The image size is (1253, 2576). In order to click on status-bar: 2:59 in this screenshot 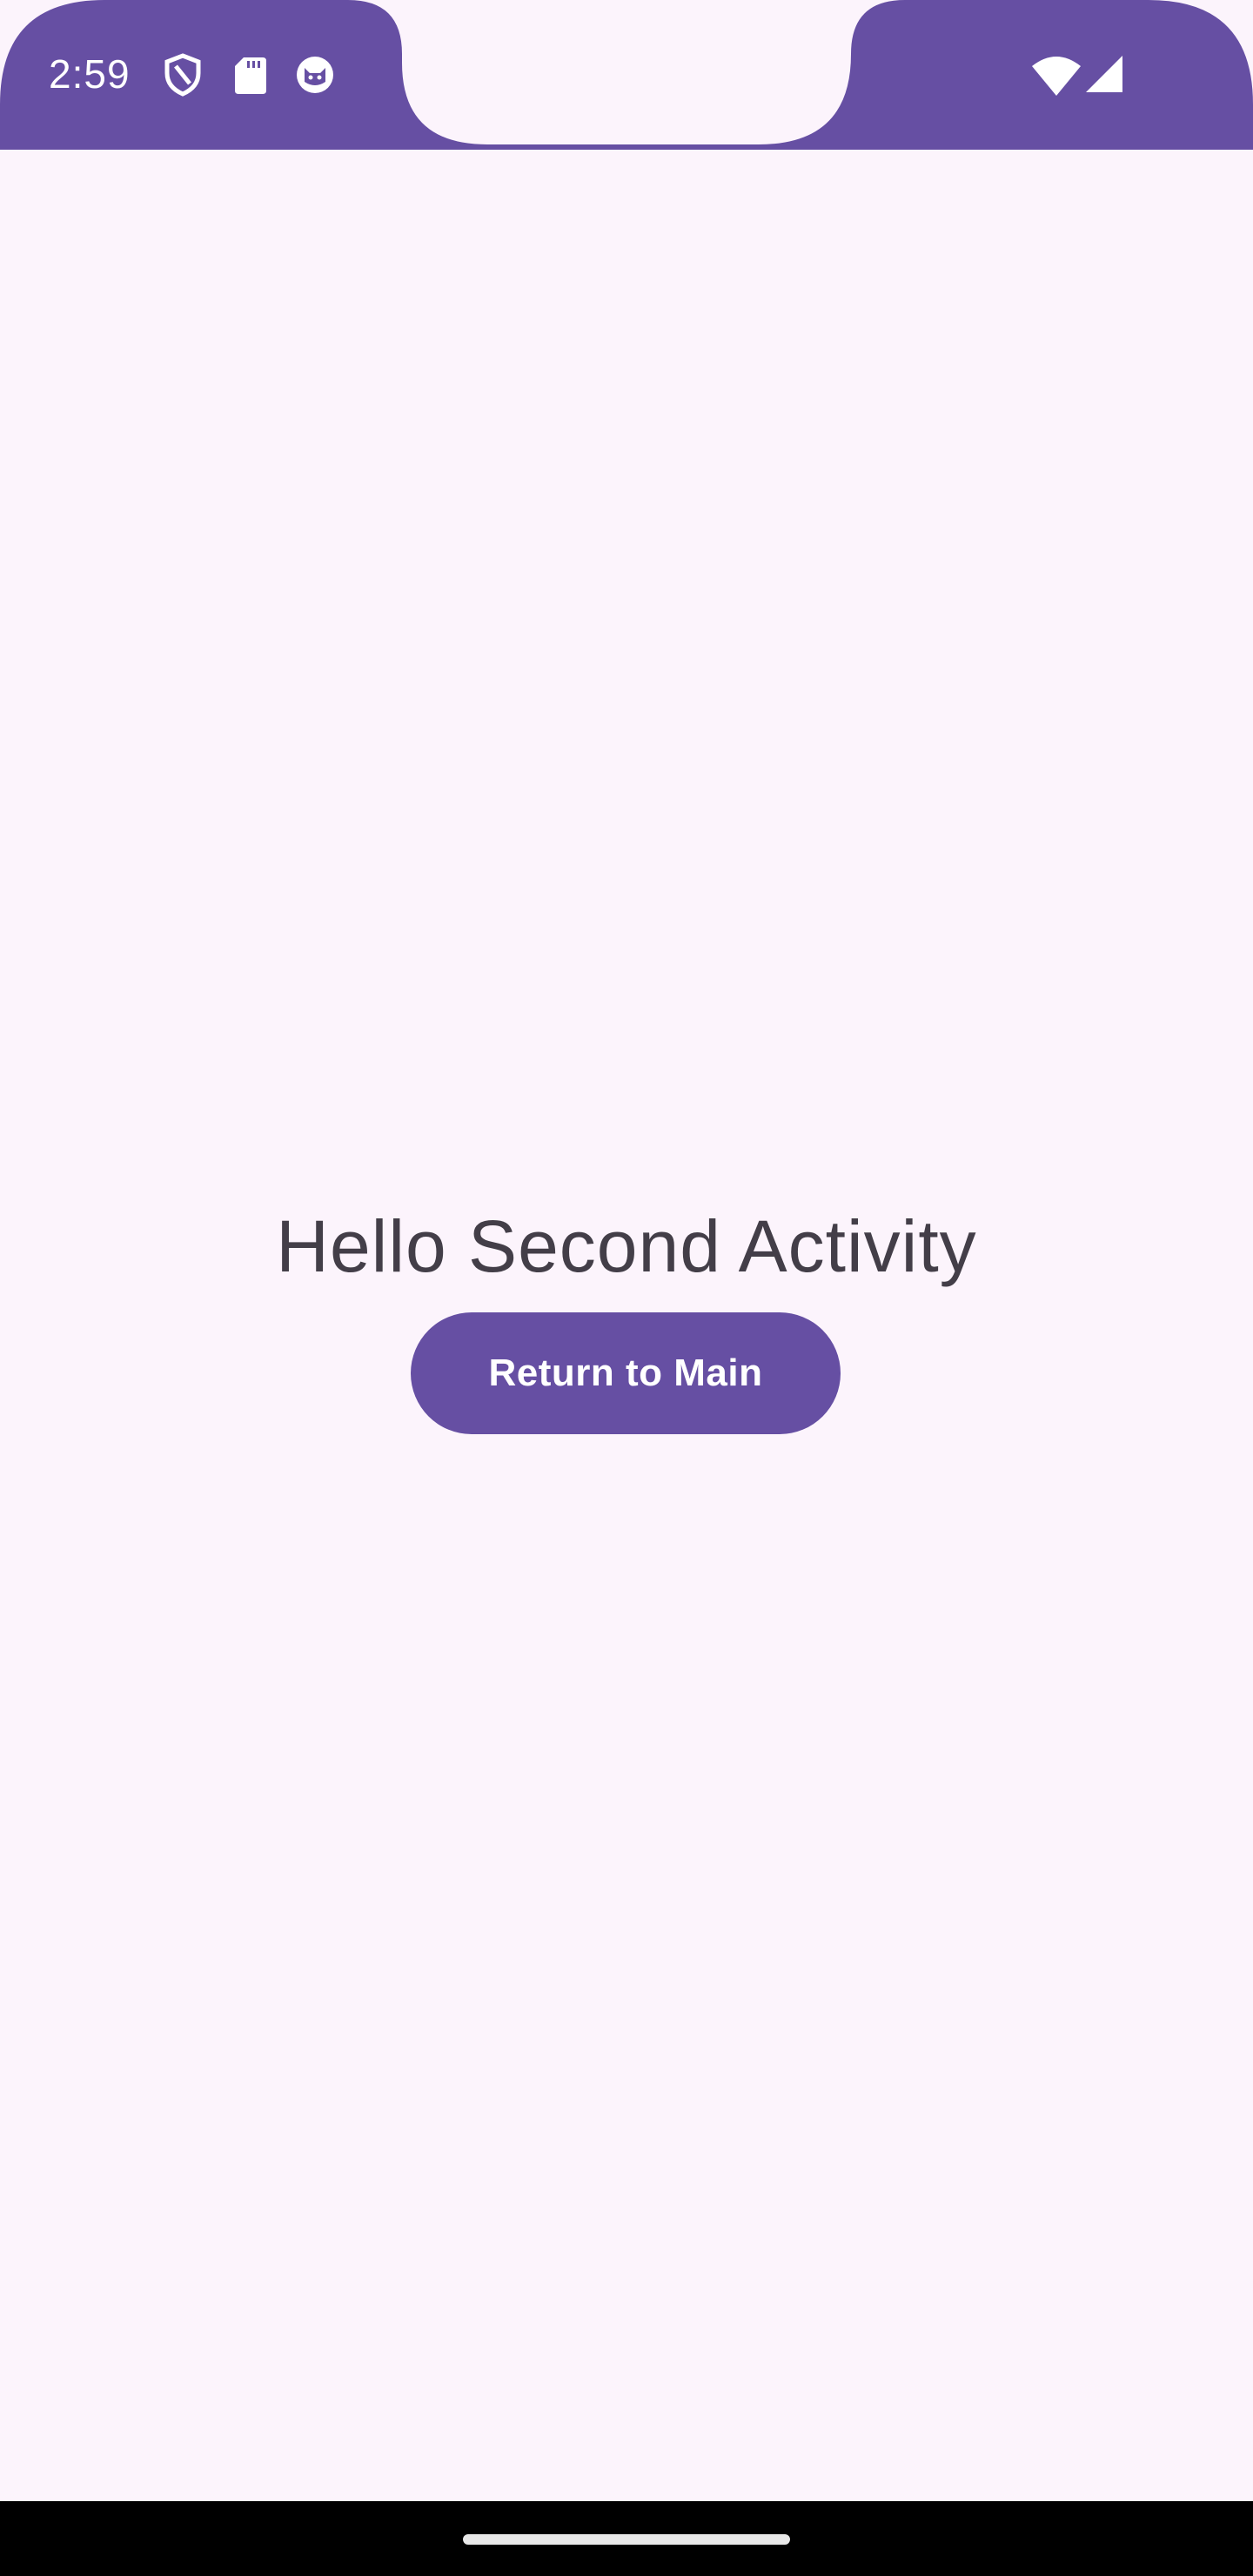, I will do `click(626, 75)`.